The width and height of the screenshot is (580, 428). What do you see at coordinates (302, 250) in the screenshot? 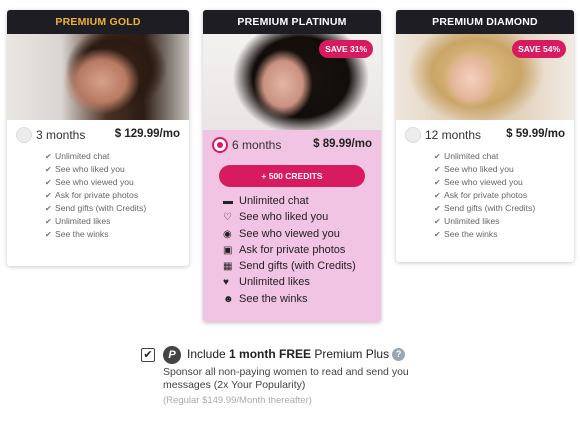
I see `feature-item: ▣ Ask for private photos` at bounding box center [302, 250].